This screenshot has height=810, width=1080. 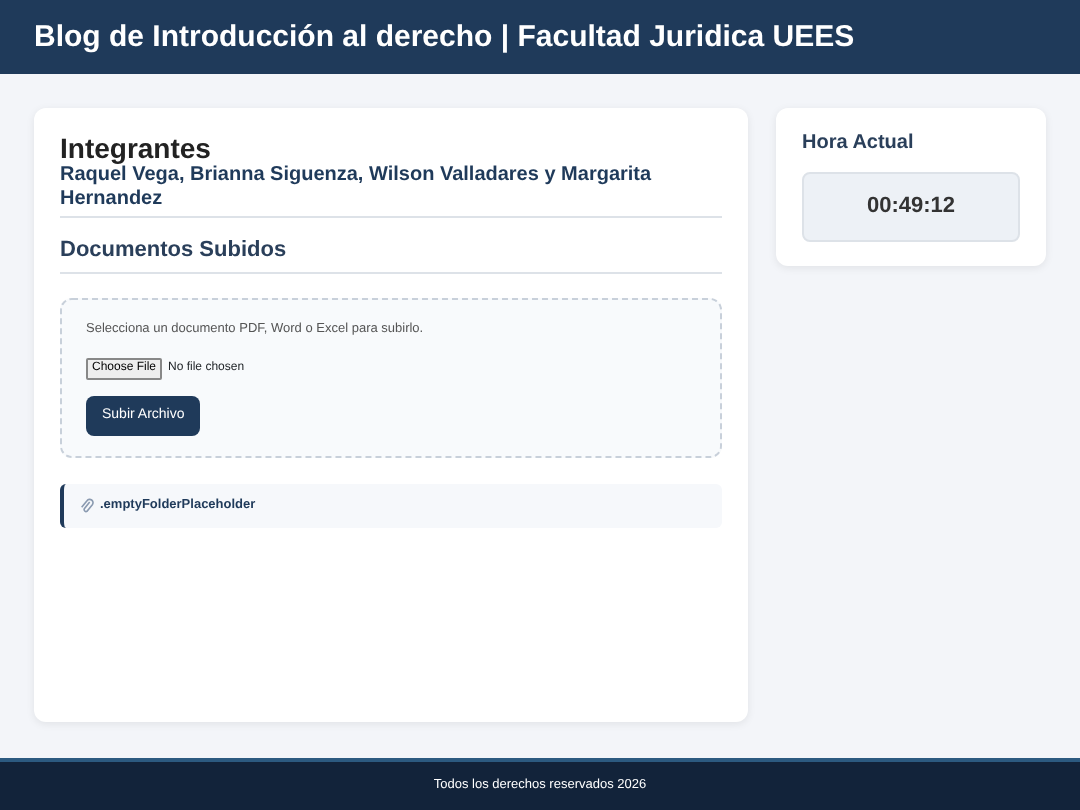 What do you see at coordinates (444, 37) in the screenshot?
I see `site-title: Blog de Introducción al derecho | Facultad Juridica UEES` at bounding box center [444, 37].